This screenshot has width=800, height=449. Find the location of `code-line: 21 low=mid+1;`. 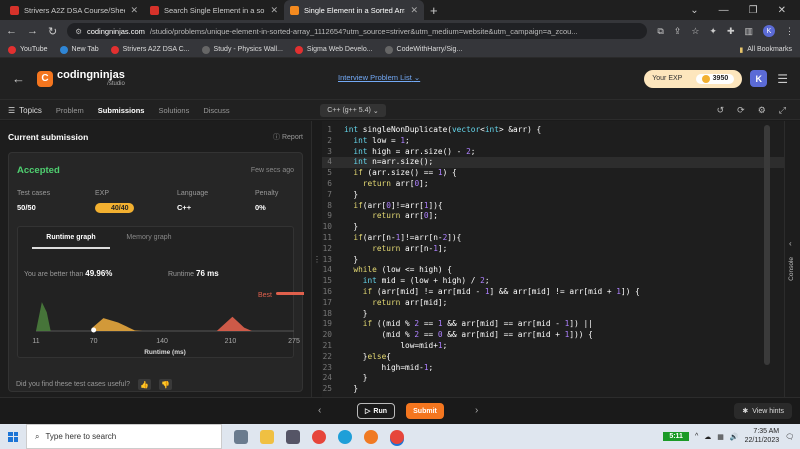

code-line: 21 low=mid+1; is located at coordinates (553, 346).